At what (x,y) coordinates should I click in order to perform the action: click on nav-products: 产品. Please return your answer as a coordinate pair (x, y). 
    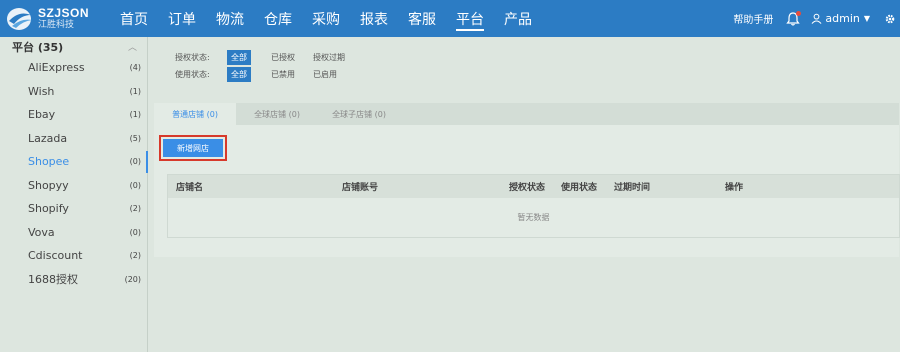
    Looking at the image, I should click on (518, 18).